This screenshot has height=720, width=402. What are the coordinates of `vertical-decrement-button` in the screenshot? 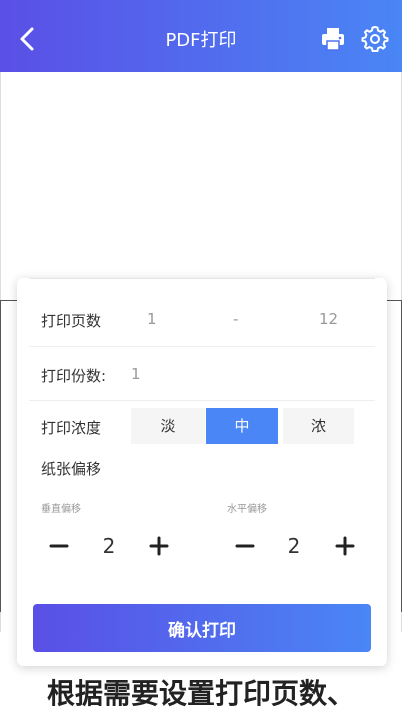 It's located at (59, 546).